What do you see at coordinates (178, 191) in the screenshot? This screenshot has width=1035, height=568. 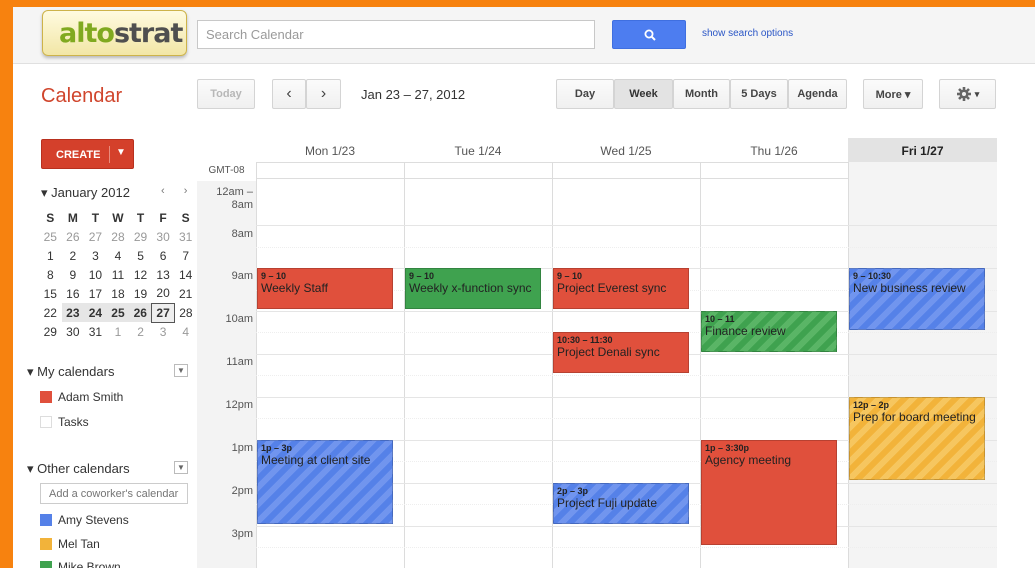 I see `mini-calendar-nav: ‹ ›` at bounding box center [178, 191].